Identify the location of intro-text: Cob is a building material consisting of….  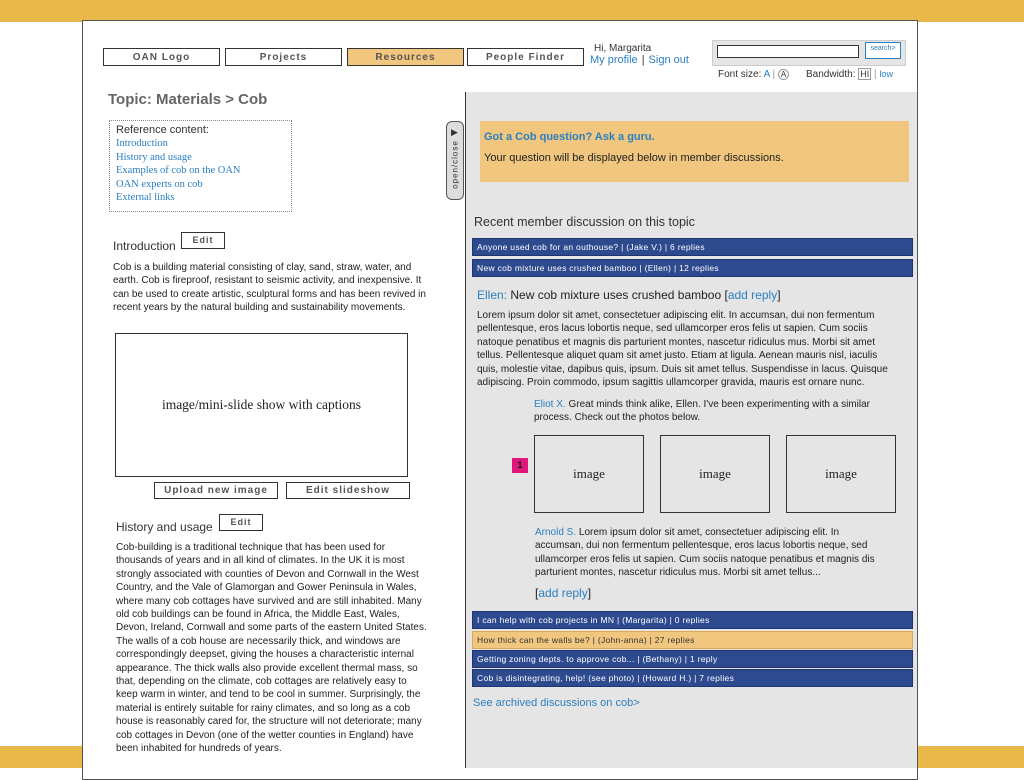
(269, 288).